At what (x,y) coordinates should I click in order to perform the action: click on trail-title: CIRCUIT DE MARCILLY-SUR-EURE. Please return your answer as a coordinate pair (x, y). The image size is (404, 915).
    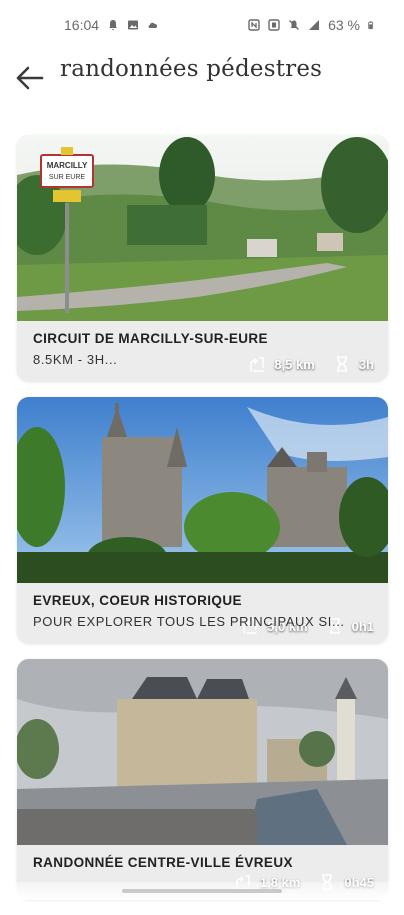
    Looking at the image, I should click on (150, 338).